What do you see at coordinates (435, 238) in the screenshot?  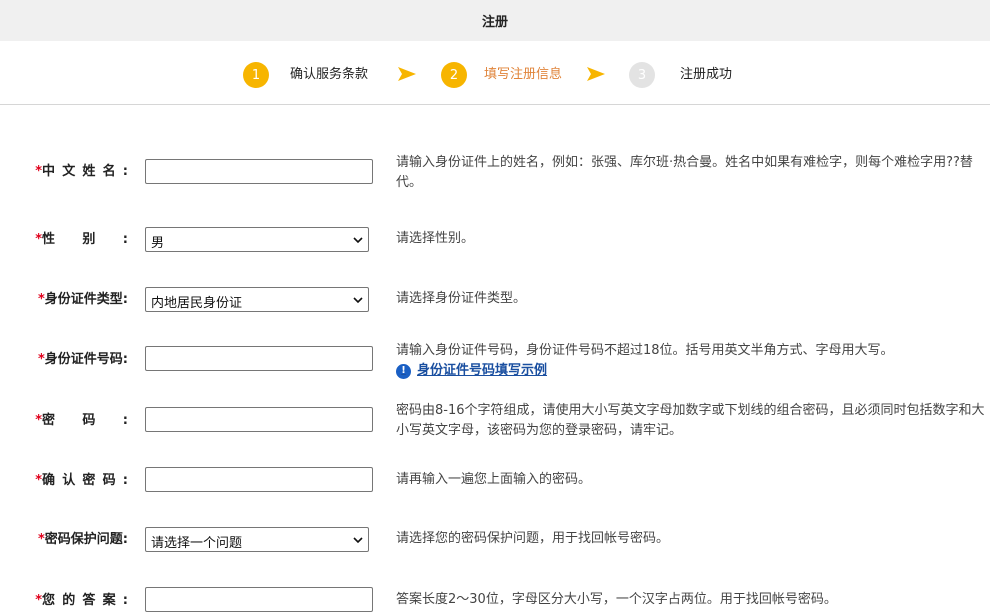 I see `gender-hint: 请选择性别。` at bounding box center [435, 238].